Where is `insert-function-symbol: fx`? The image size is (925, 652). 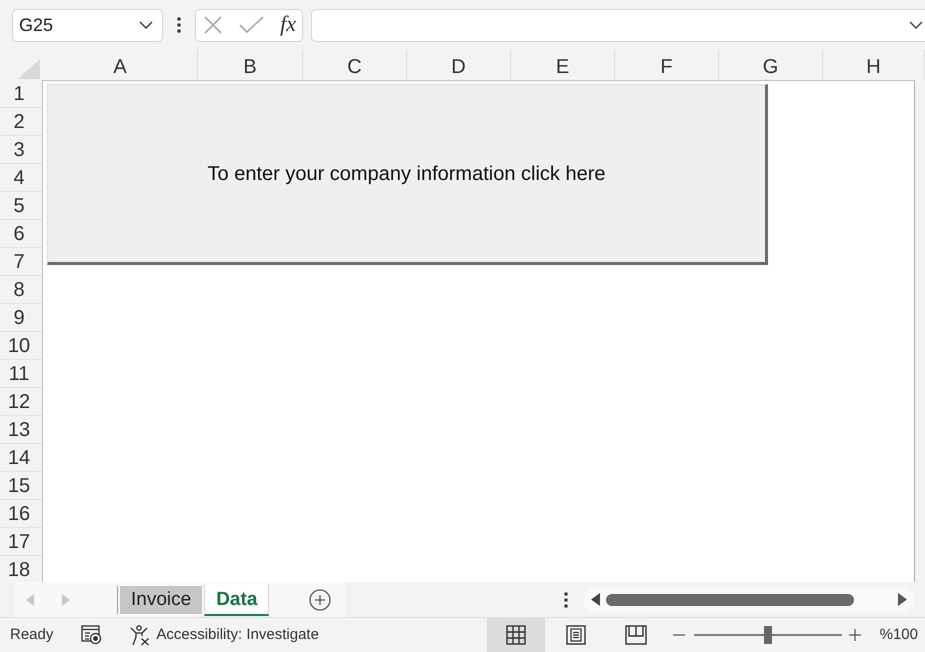
insert-function-symbol: fx is located at coordinates (288, 25).